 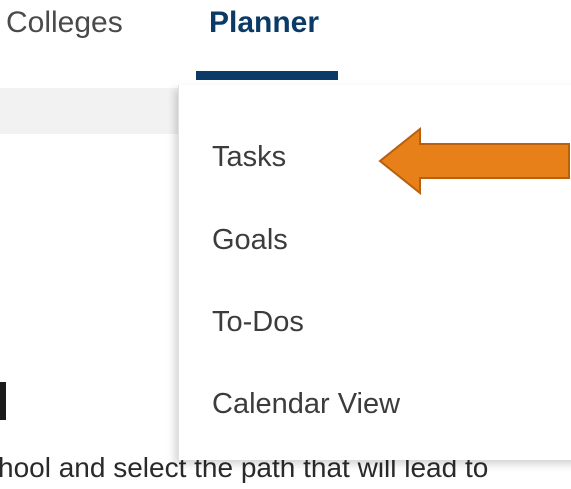 What do you see at coordinates (306, 404) in the screenshot?
I see `menu-item-calendar-view: Calendar View` at bounding box center [306, 404].